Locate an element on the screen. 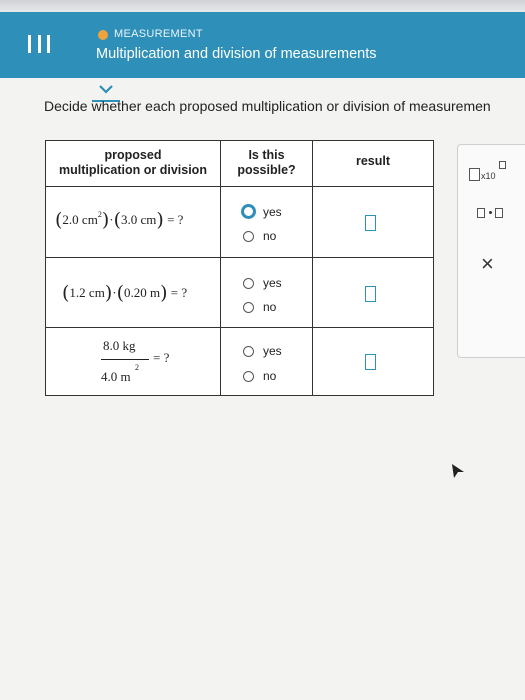 This screenshot has width=525, height=700. exponent-a: 2 is located at coordinates (99, 214).